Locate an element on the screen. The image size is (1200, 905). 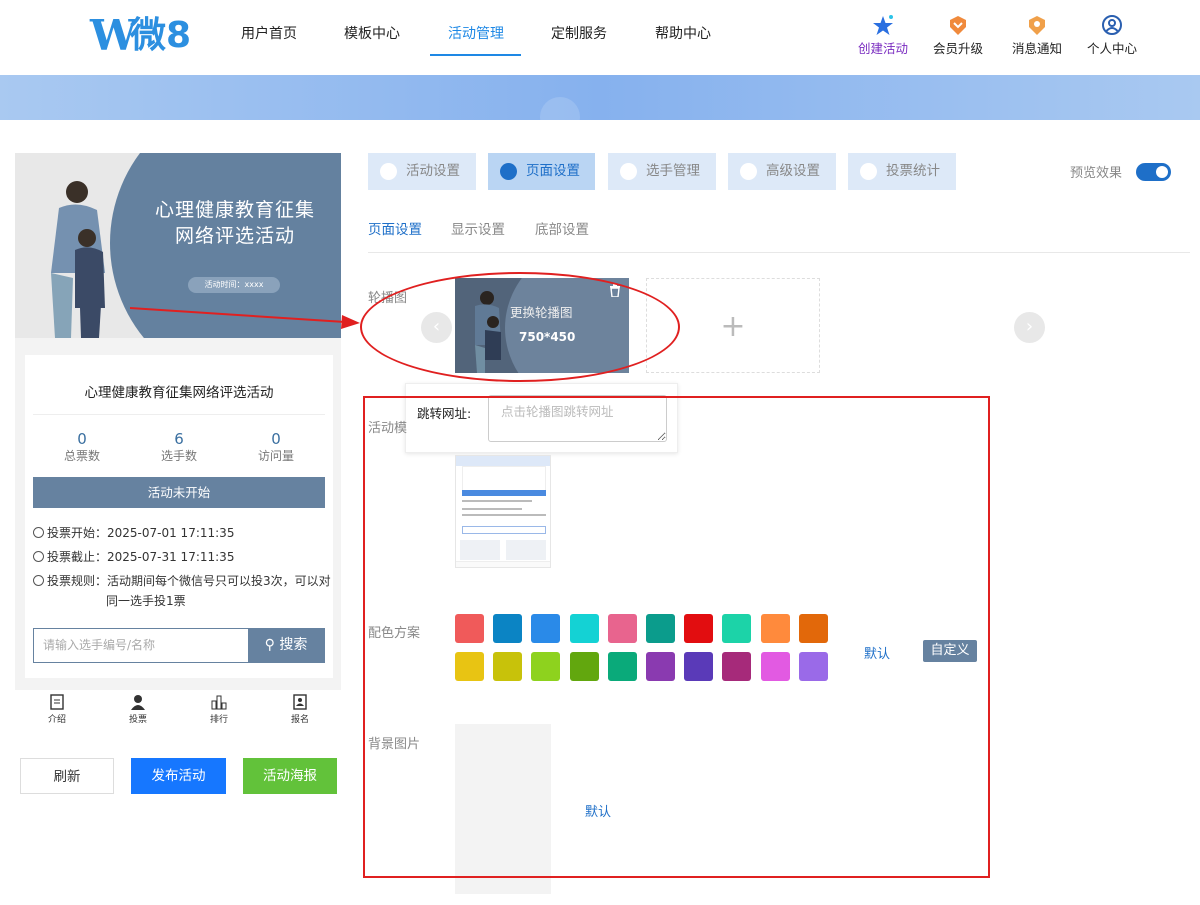
bottom-nav-ranking: 排行 is located at coordinates (219, 709).